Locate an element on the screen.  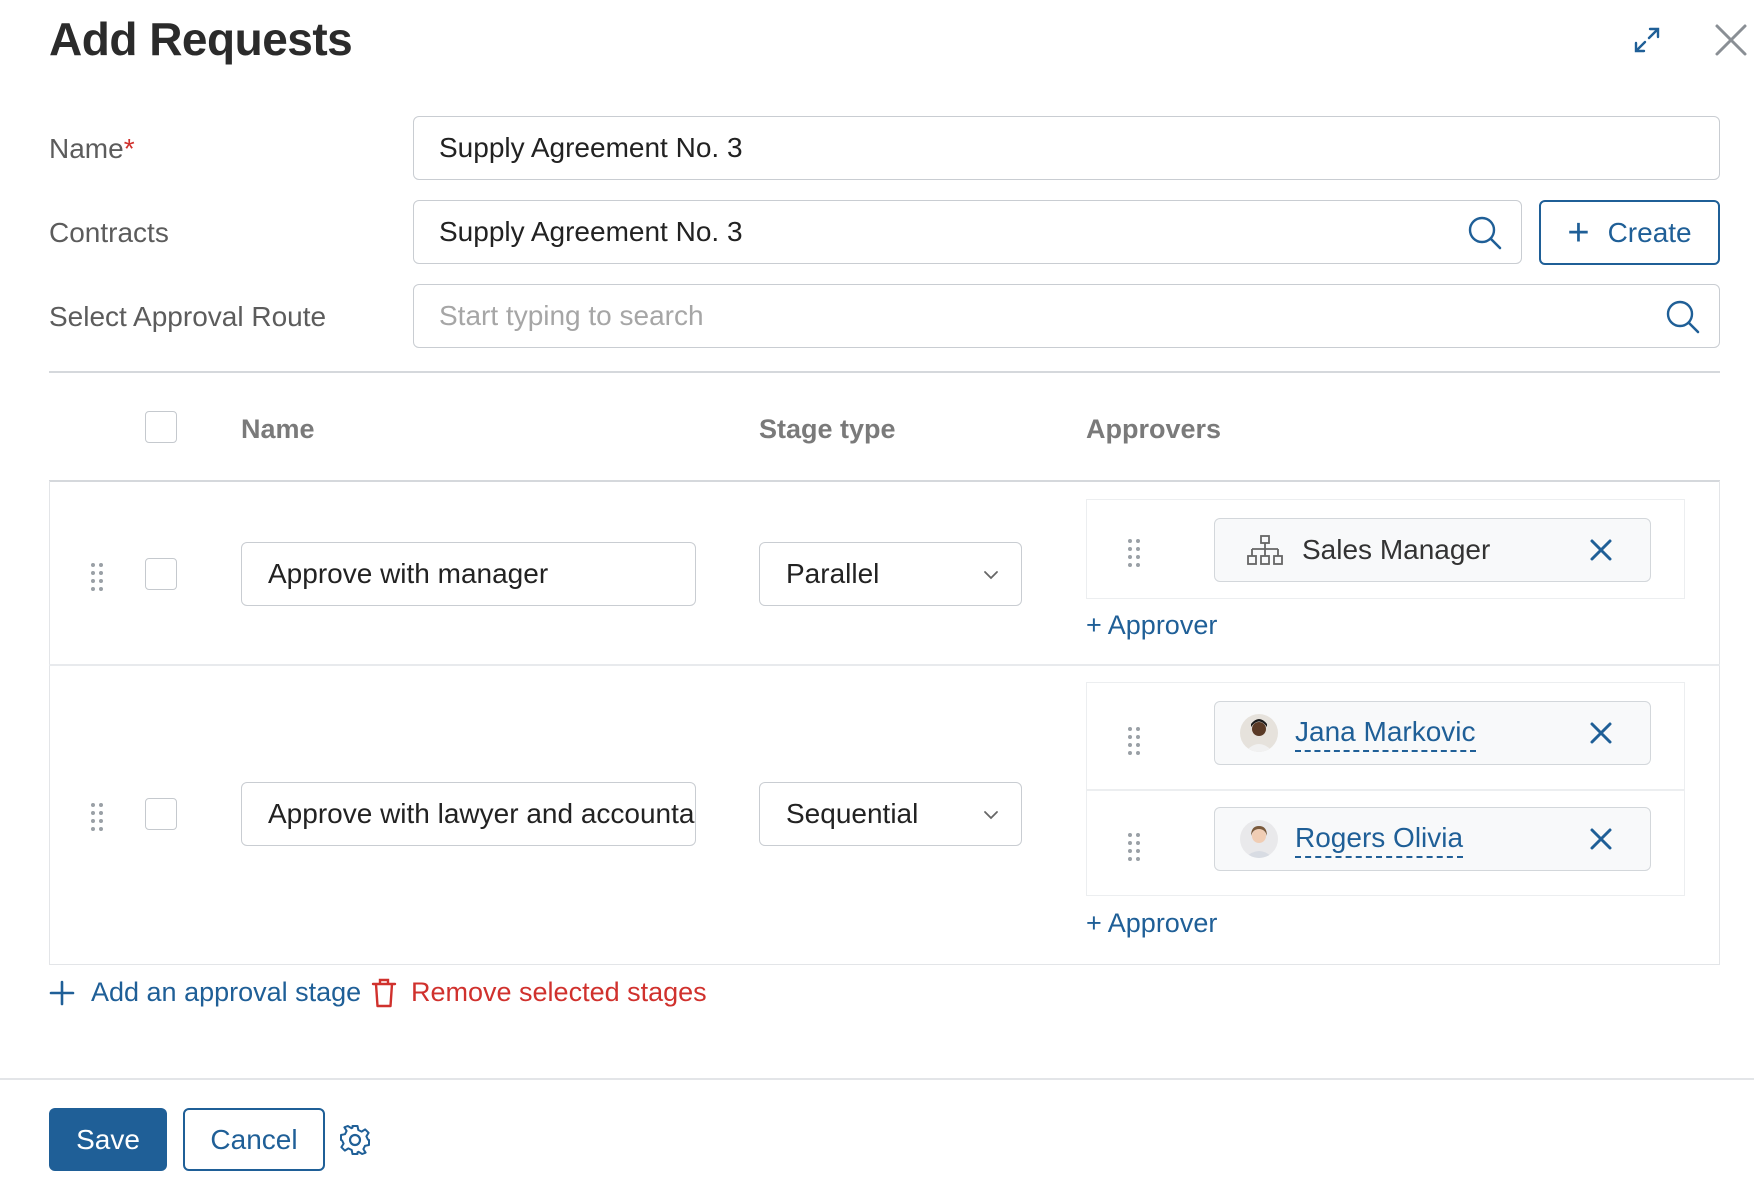
approver-chip: Rogers Olivia is located at coordinates (1432, 839).